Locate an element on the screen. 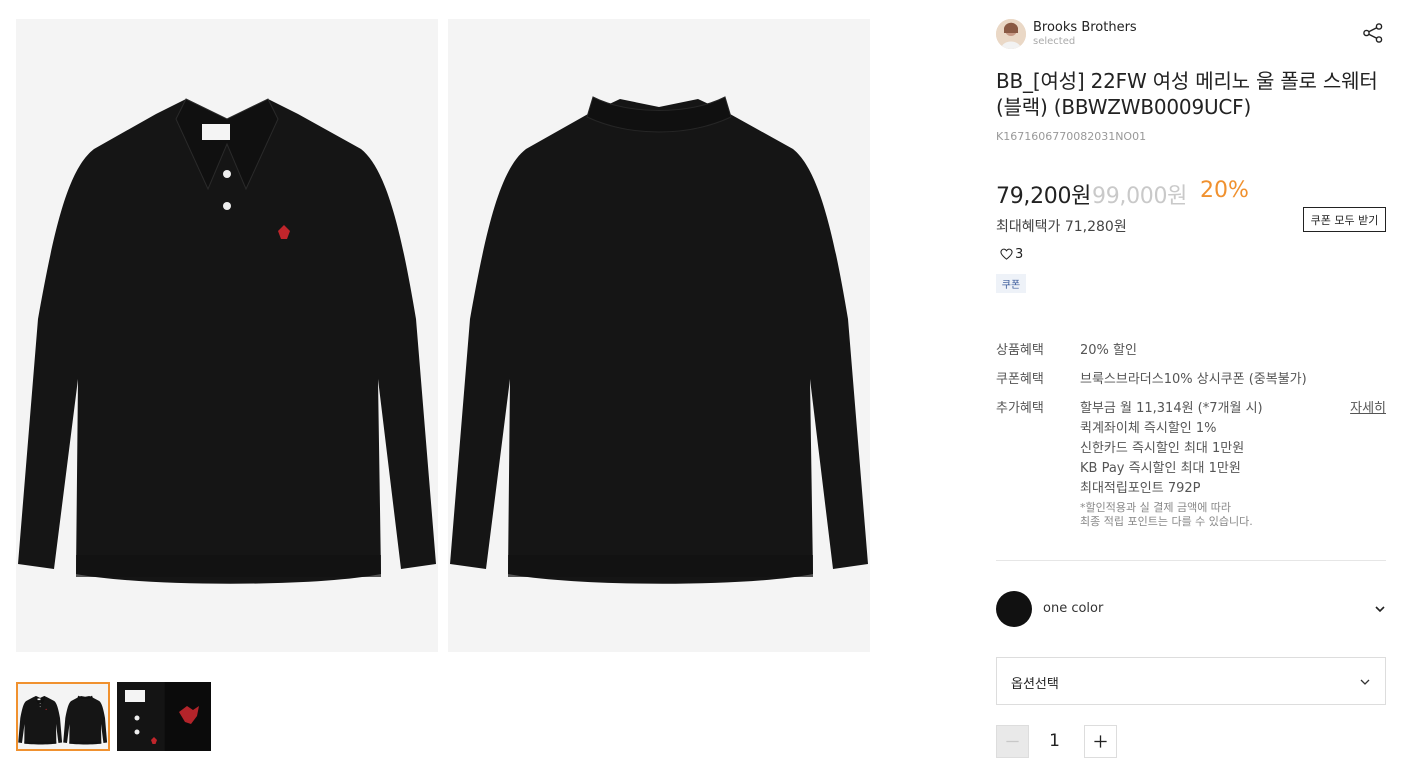 The image size is (1418, 772). max-benefit-price: 최대혜택가 71,280원 is located at coordinates (1061, 227).